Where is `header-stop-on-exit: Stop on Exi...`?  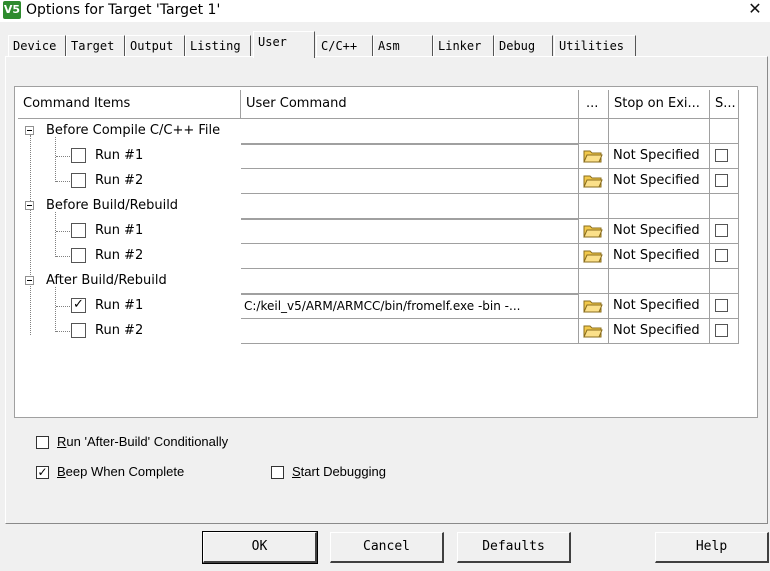
header-stop-on-exit: Stop on Exi... is located at coordinates (659, 104).